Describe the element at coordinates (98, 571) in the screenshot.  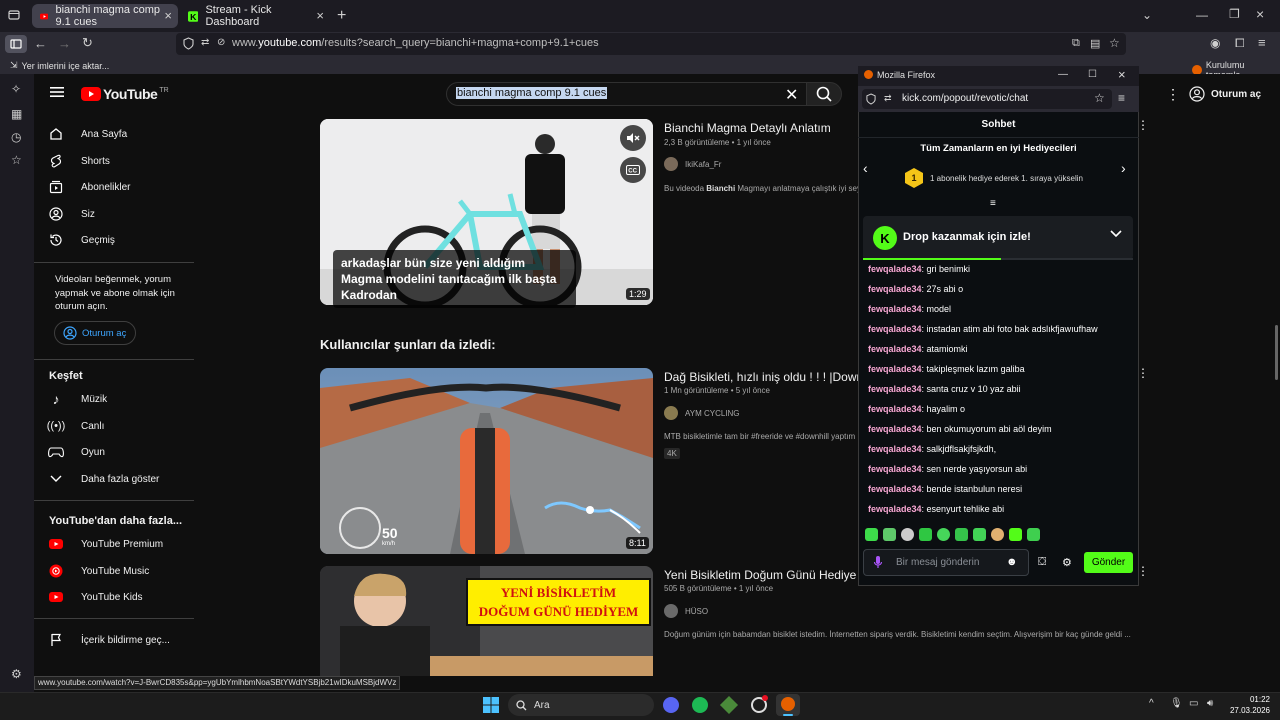
I see `sidebar-item-youtube-music: YouTube Music` at that location.